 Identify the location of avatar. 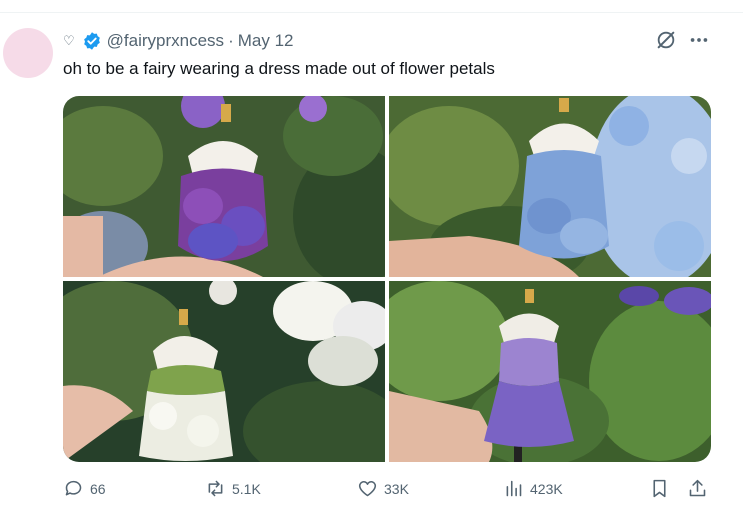
(28, 53).